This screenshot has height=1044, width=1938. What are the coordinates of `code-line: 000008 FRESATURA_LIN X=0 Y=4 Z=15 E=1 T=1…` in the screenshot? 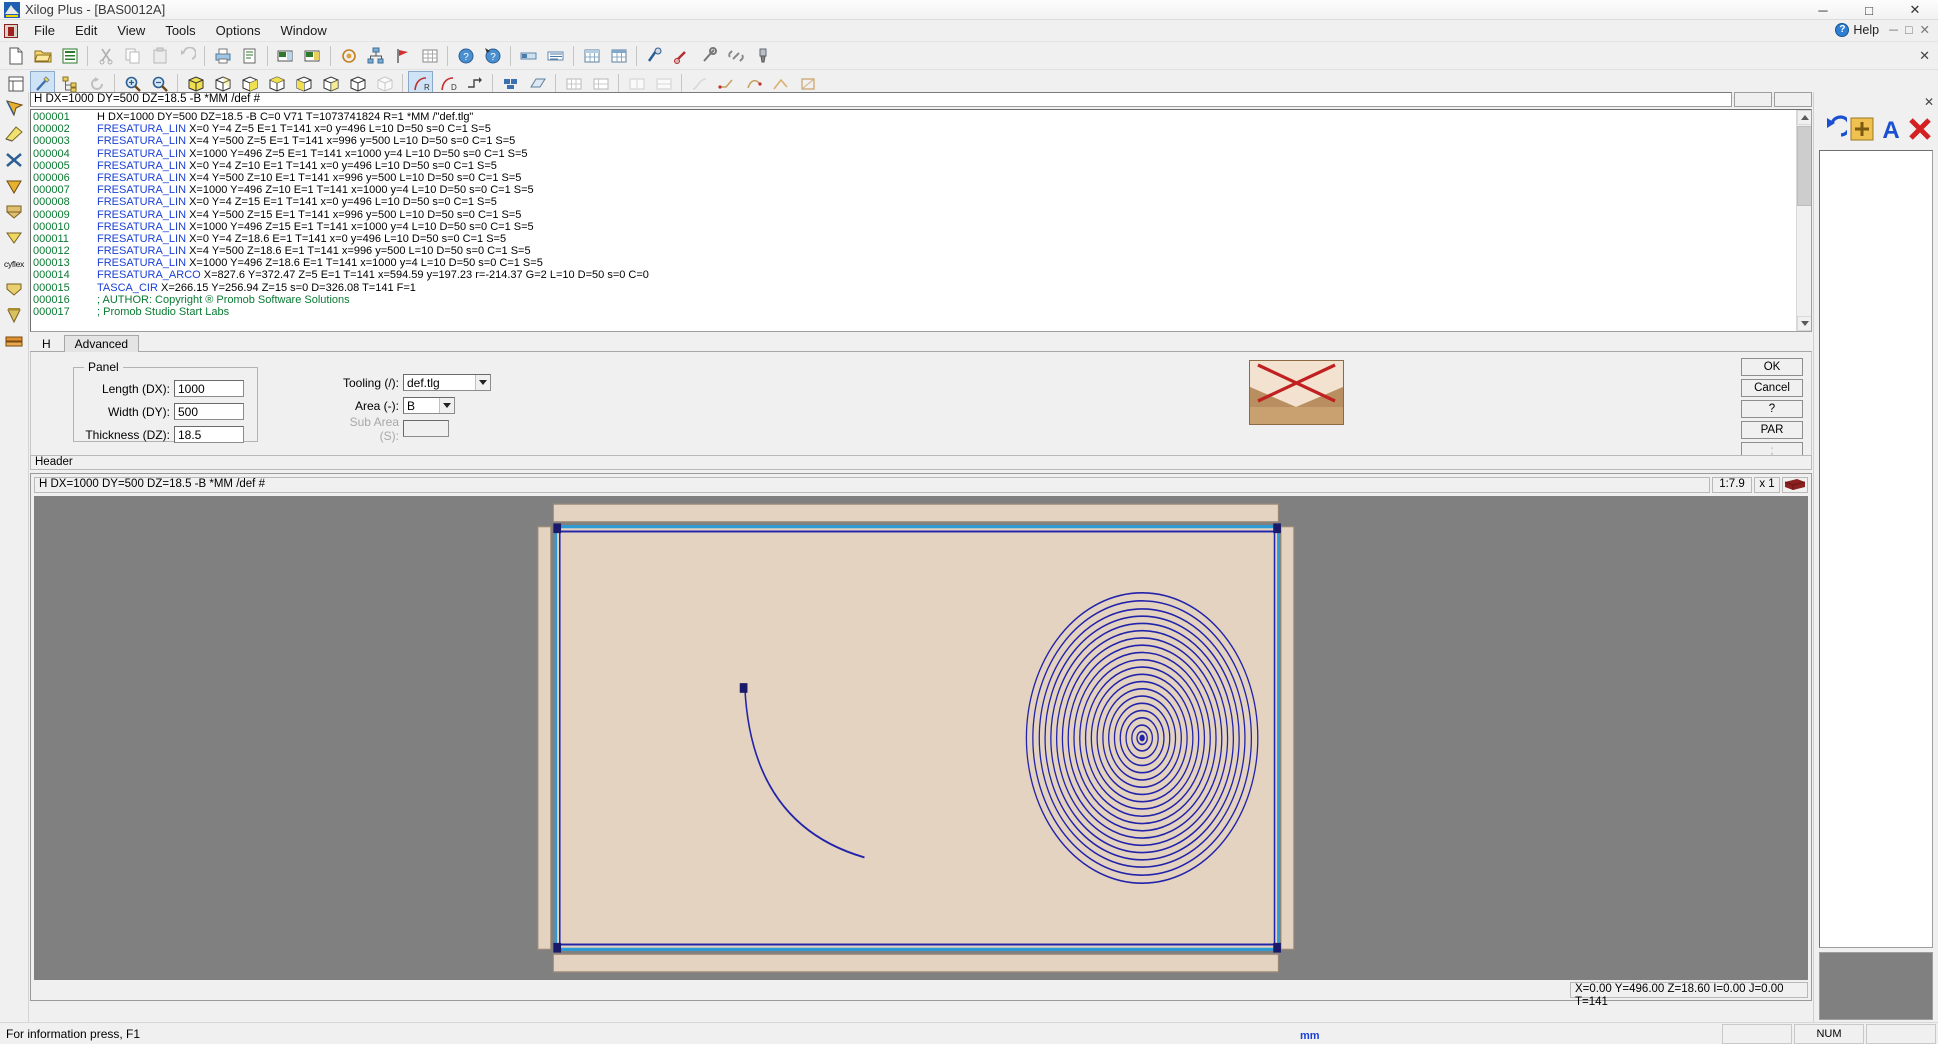 It's located at (914, 202).